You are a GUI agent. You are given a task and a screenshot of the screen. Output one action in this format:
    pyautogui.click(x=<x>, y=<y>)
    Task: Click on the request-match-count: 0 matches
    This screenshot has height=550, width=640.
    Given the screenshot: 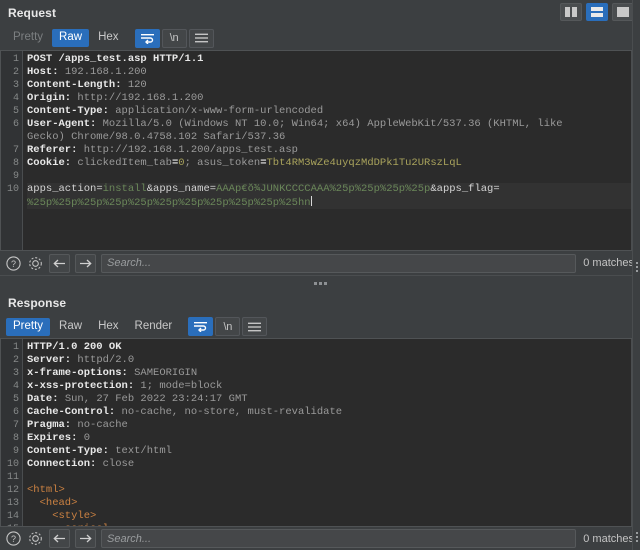 What is the action you would take?
    pyautogui.click(x=608, y=263)
    